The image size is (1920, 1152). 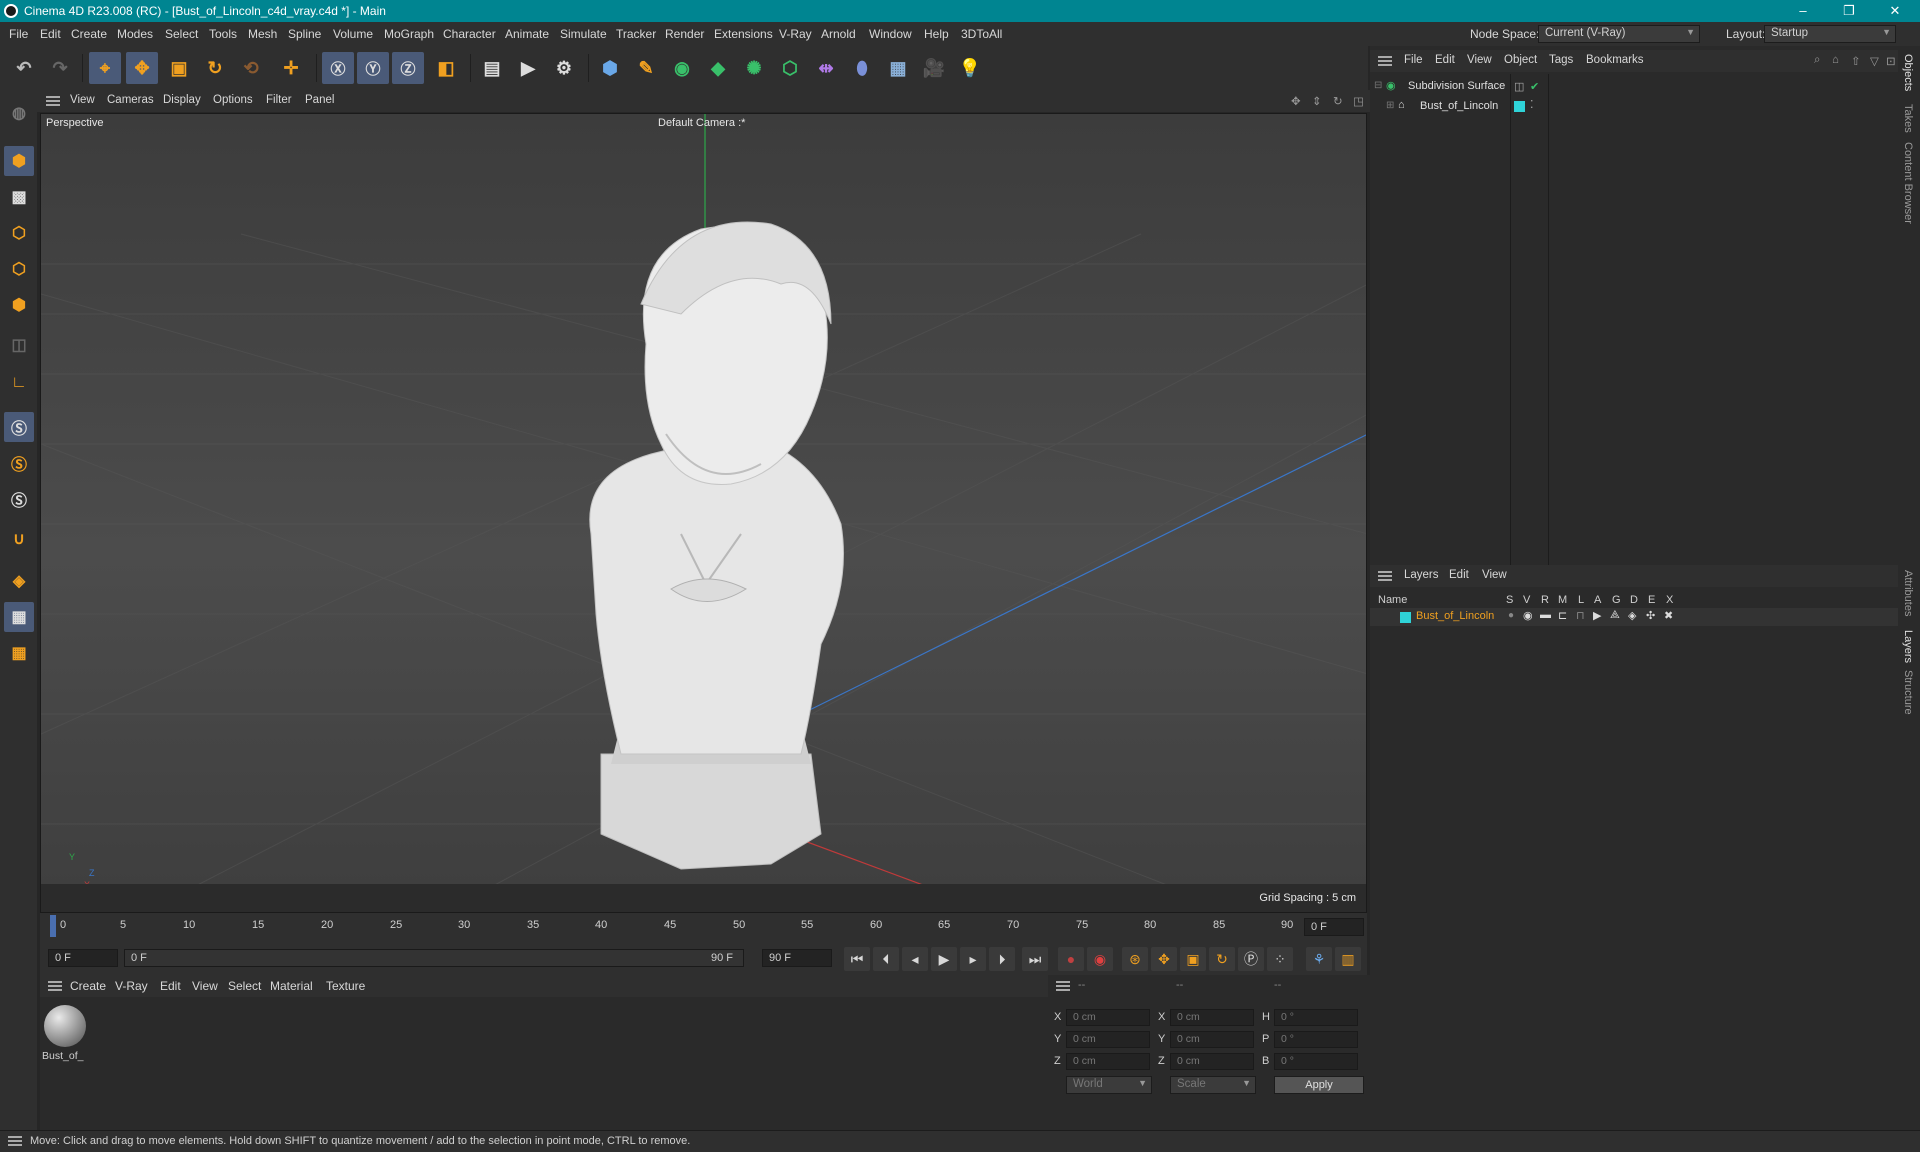 I want to click on field-icon: ⬮, so click(x=862, y=68).